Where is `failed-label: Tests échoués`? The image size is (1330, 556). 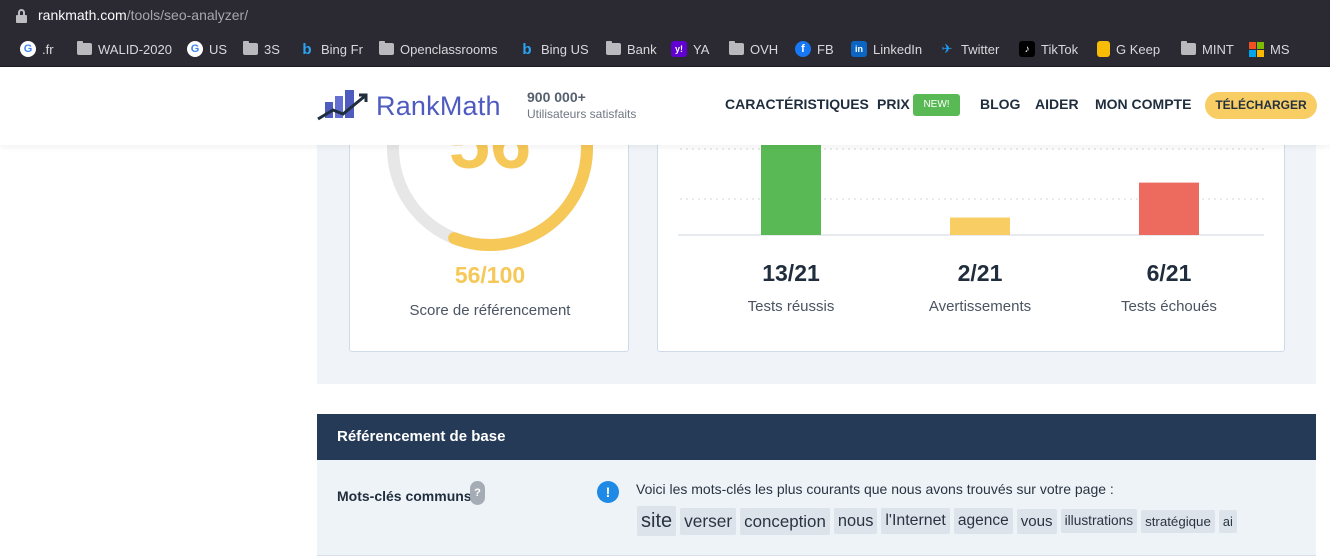
failed-label: Tests échoués is located at coordinates (1169, 306).